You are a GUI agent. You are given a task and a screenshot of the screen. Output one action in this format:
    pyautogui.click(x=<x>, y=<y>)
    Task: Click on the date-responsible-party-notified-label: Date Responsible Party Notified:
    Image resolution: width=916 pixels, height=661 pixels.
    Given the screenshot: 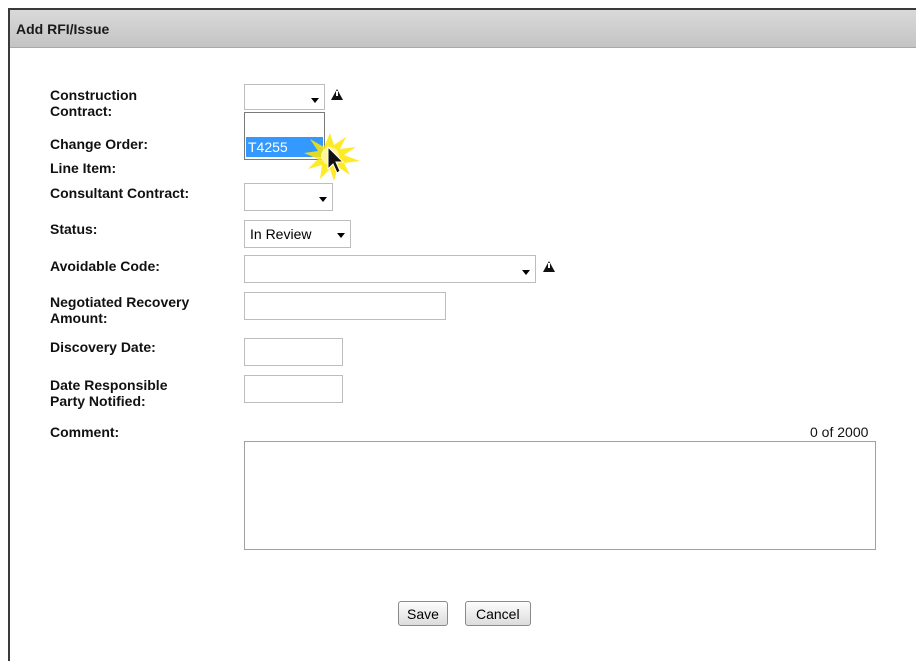 What is the action you would take?
    pyautogui.click(x=108, y=393)
    